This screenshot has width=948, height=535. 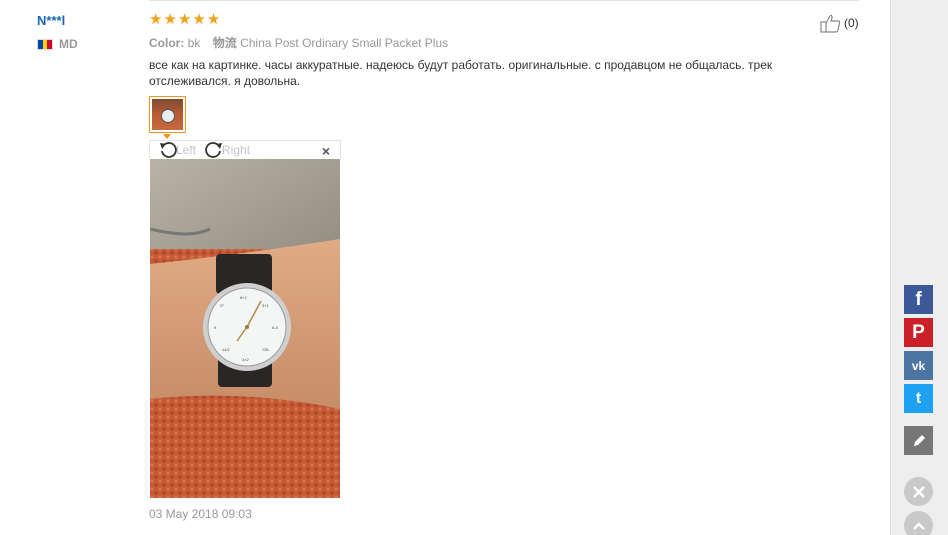 I want to click on review-photo: 8+2 3+1 6-3 √25 3×2 14/2 9 2², so click(x=245, y=328).